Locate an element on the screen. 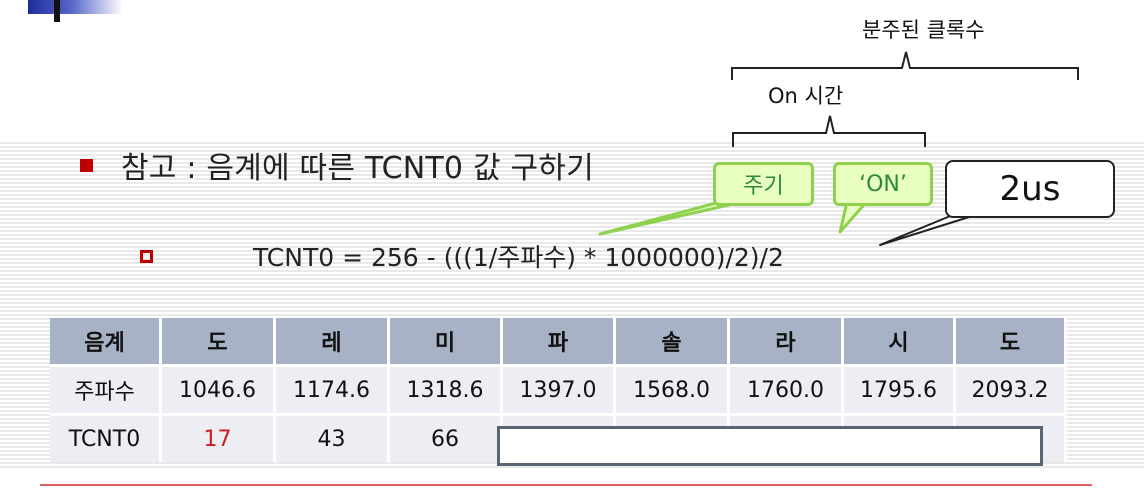  table-cell: 1318.6 is located at coordinates (446, 388).